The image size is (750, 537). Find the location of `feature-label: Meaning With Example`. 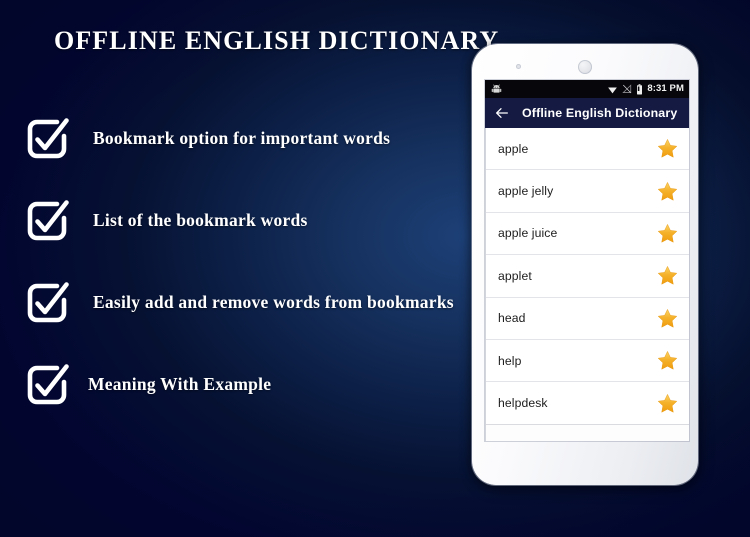

feature-label: Meaning With Example is located at coordinates (180, 383).